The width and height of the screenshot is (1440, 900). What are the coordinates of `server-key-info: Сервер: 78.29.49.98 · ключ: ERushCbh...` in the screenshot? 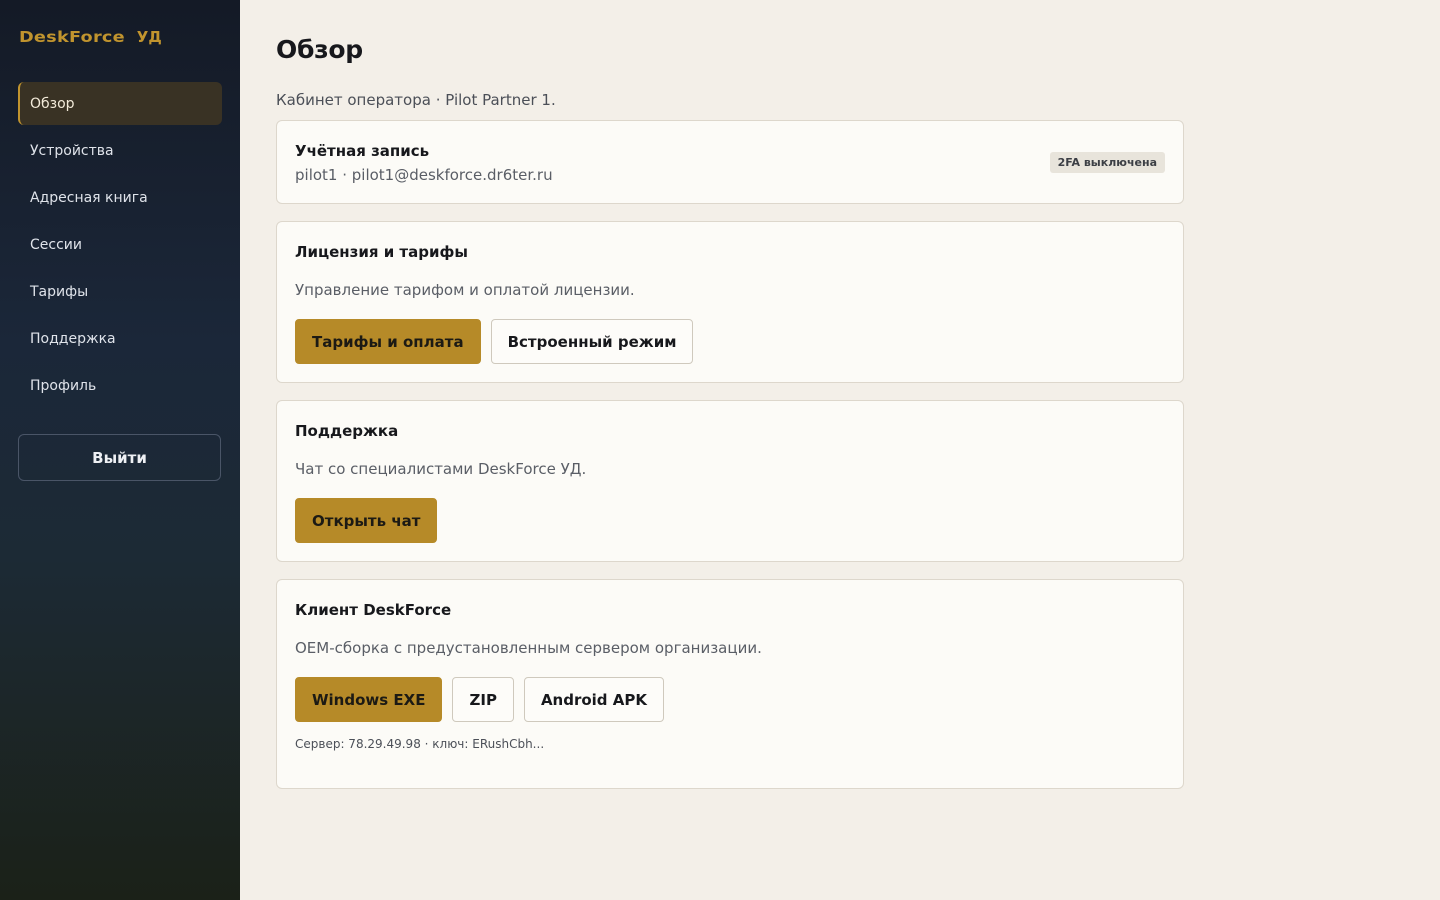 It's located at (420, 744).